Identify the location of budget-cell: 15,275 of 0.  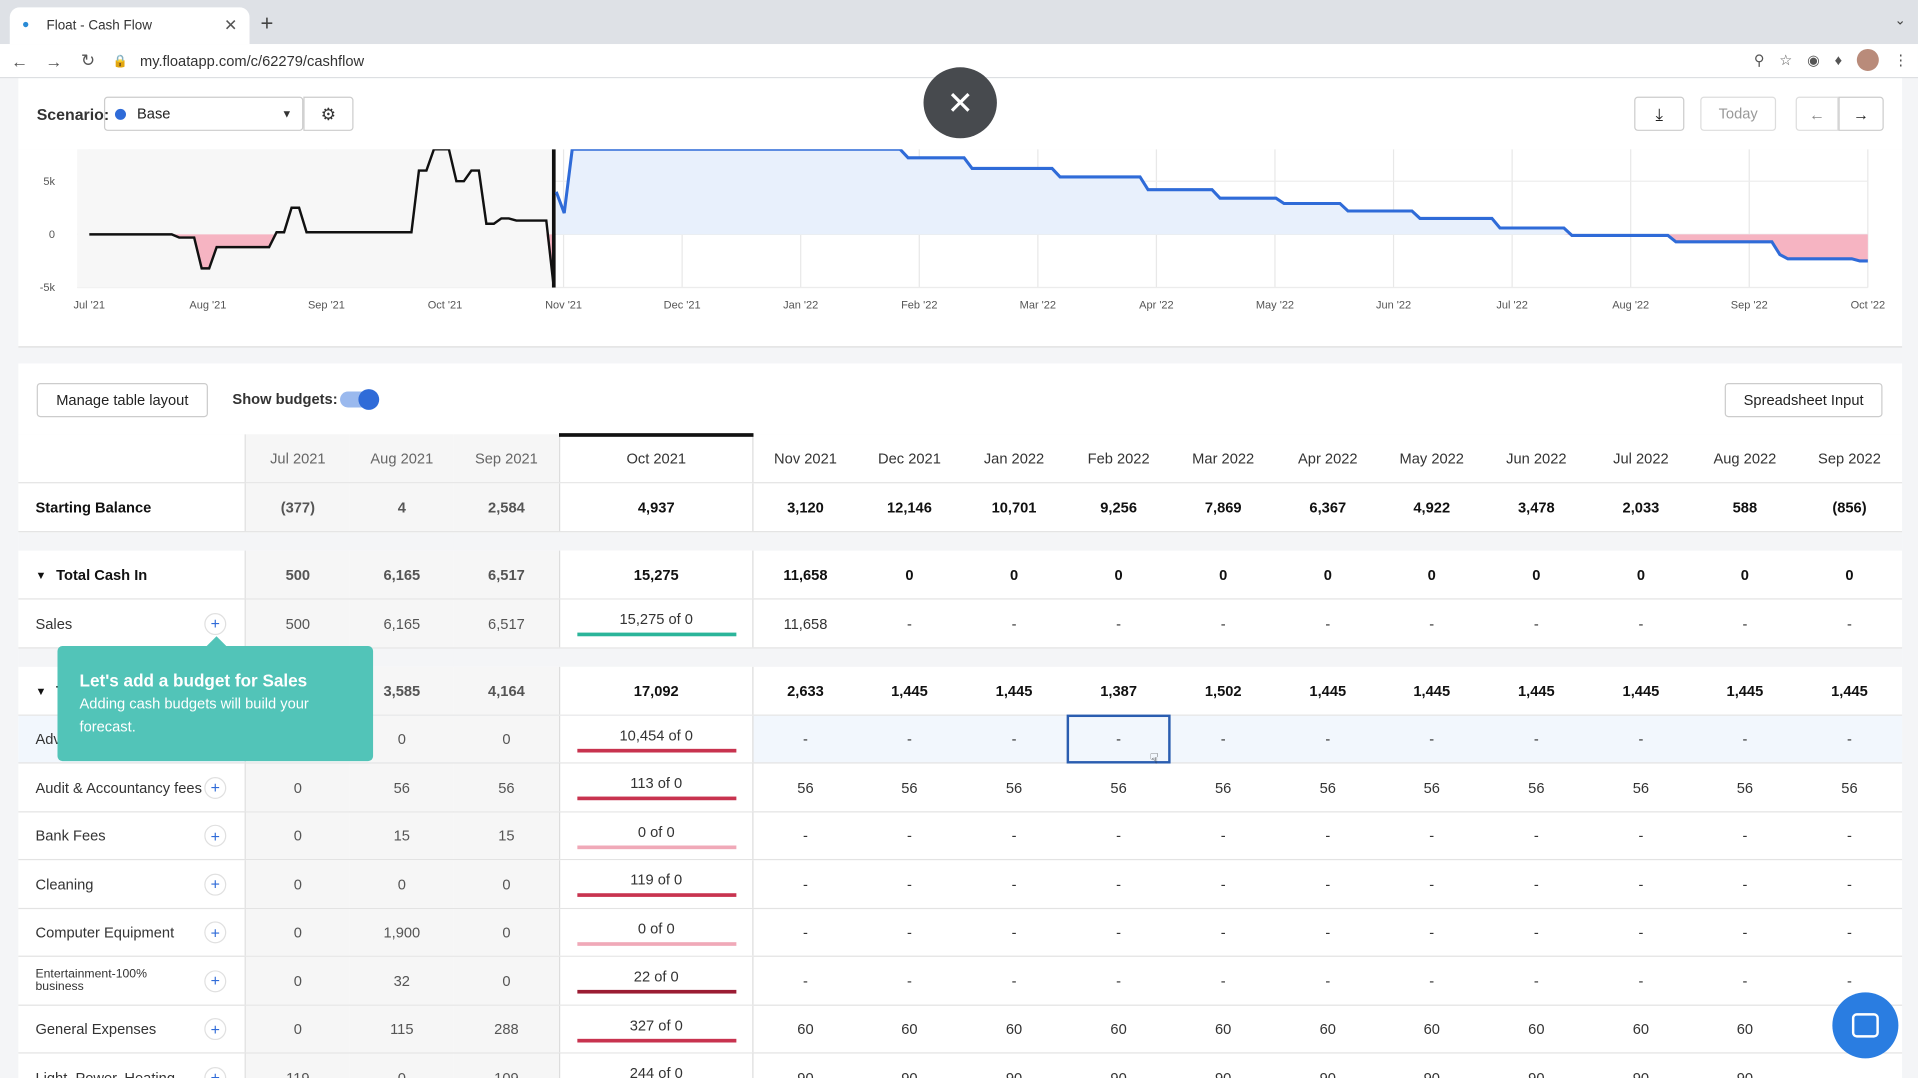
(656, 623).